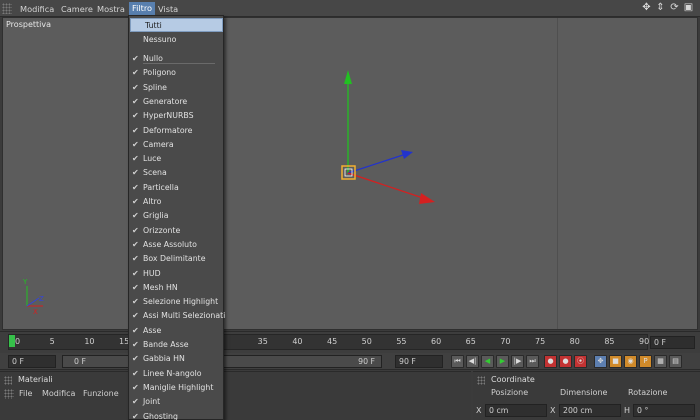  I want to click on filter-item-label: Particella, so click(161, 187).